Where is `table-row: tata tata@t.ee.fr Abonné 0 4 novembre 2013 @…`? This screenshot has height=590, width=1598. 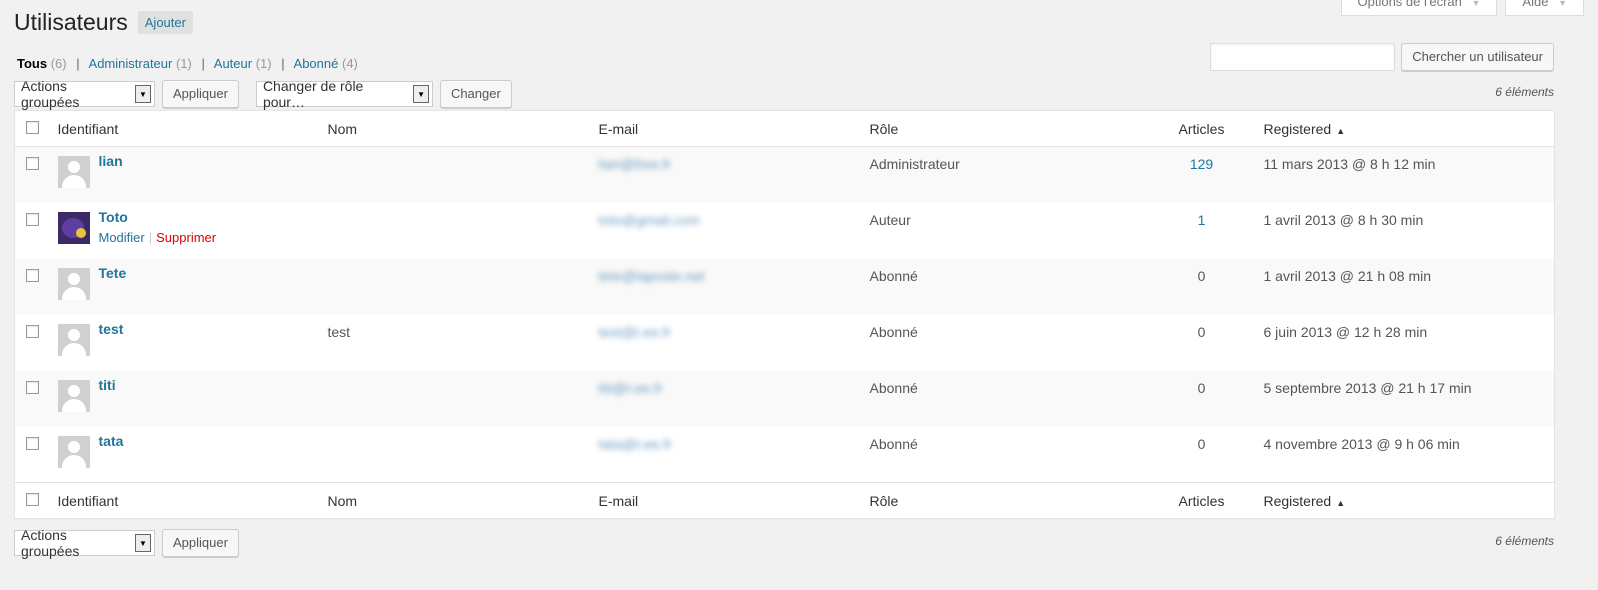
table-row: tata tata@t.ee.fr Abonné 0 4 novembre 2013 @… is located at coordinates (785, 455).